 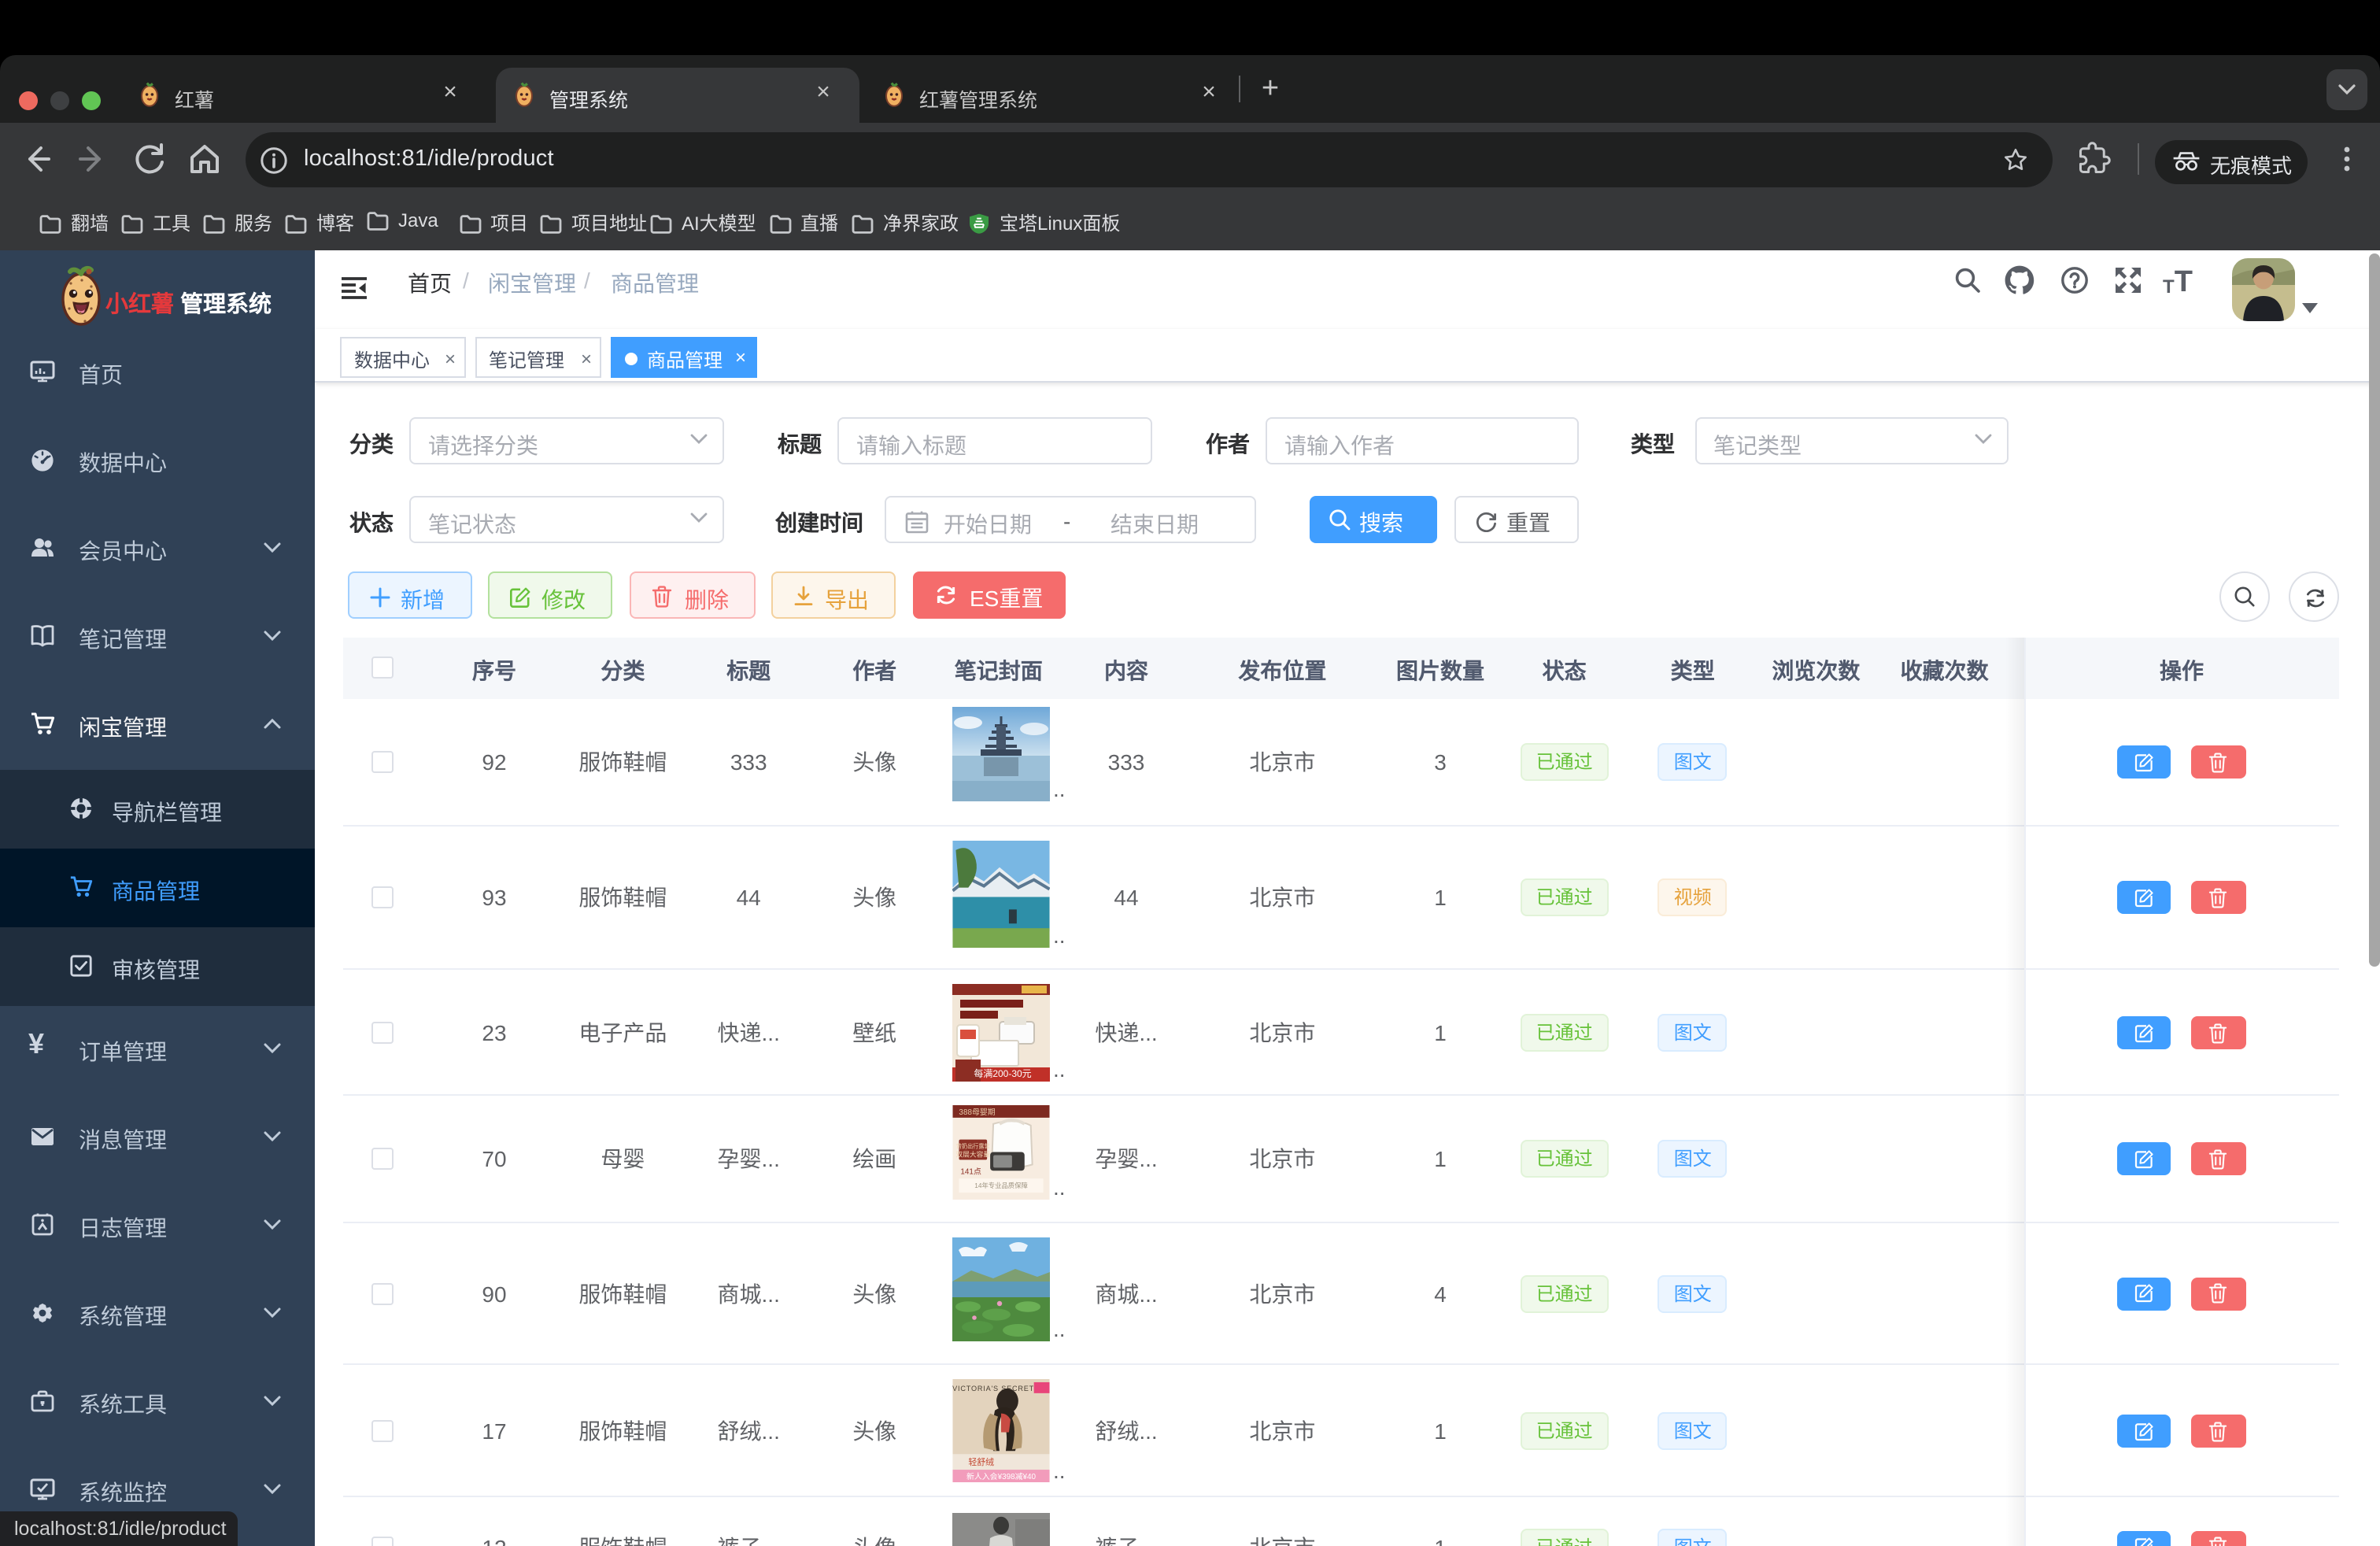 What do you see at coordinates (993, 1389) in the screenshot?
I see `svg-text: VICTORIA'S SECRET` at bounding box center [993, 1389].